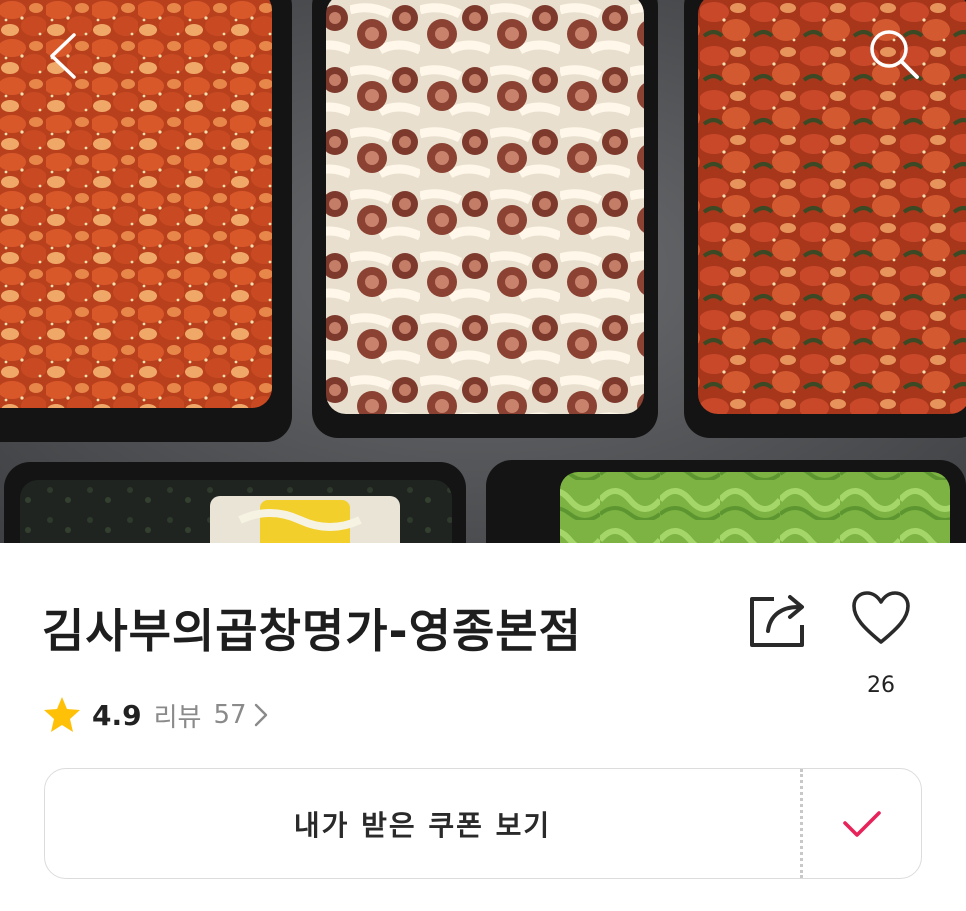 The width and height of the screenshot is (966, 911). What do you see at coordinates (117, 715) in the screenshot?
I see `rating-value: 4.9` at bounding box center [117, 715].